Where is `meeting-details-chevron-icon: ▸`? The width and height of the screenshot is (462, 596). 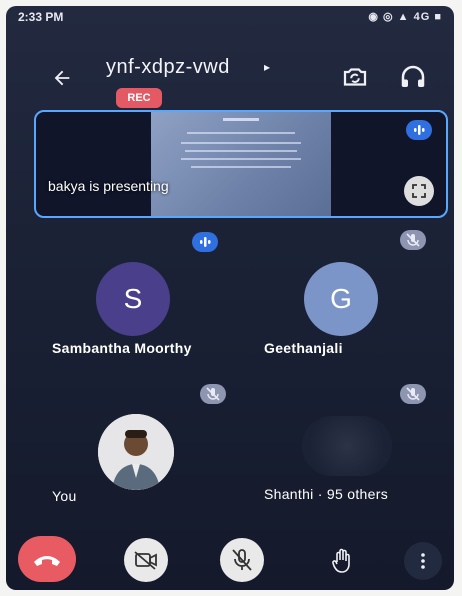 meeting-details-chevron-icon: ▸ is located at coordinates (267, 67).